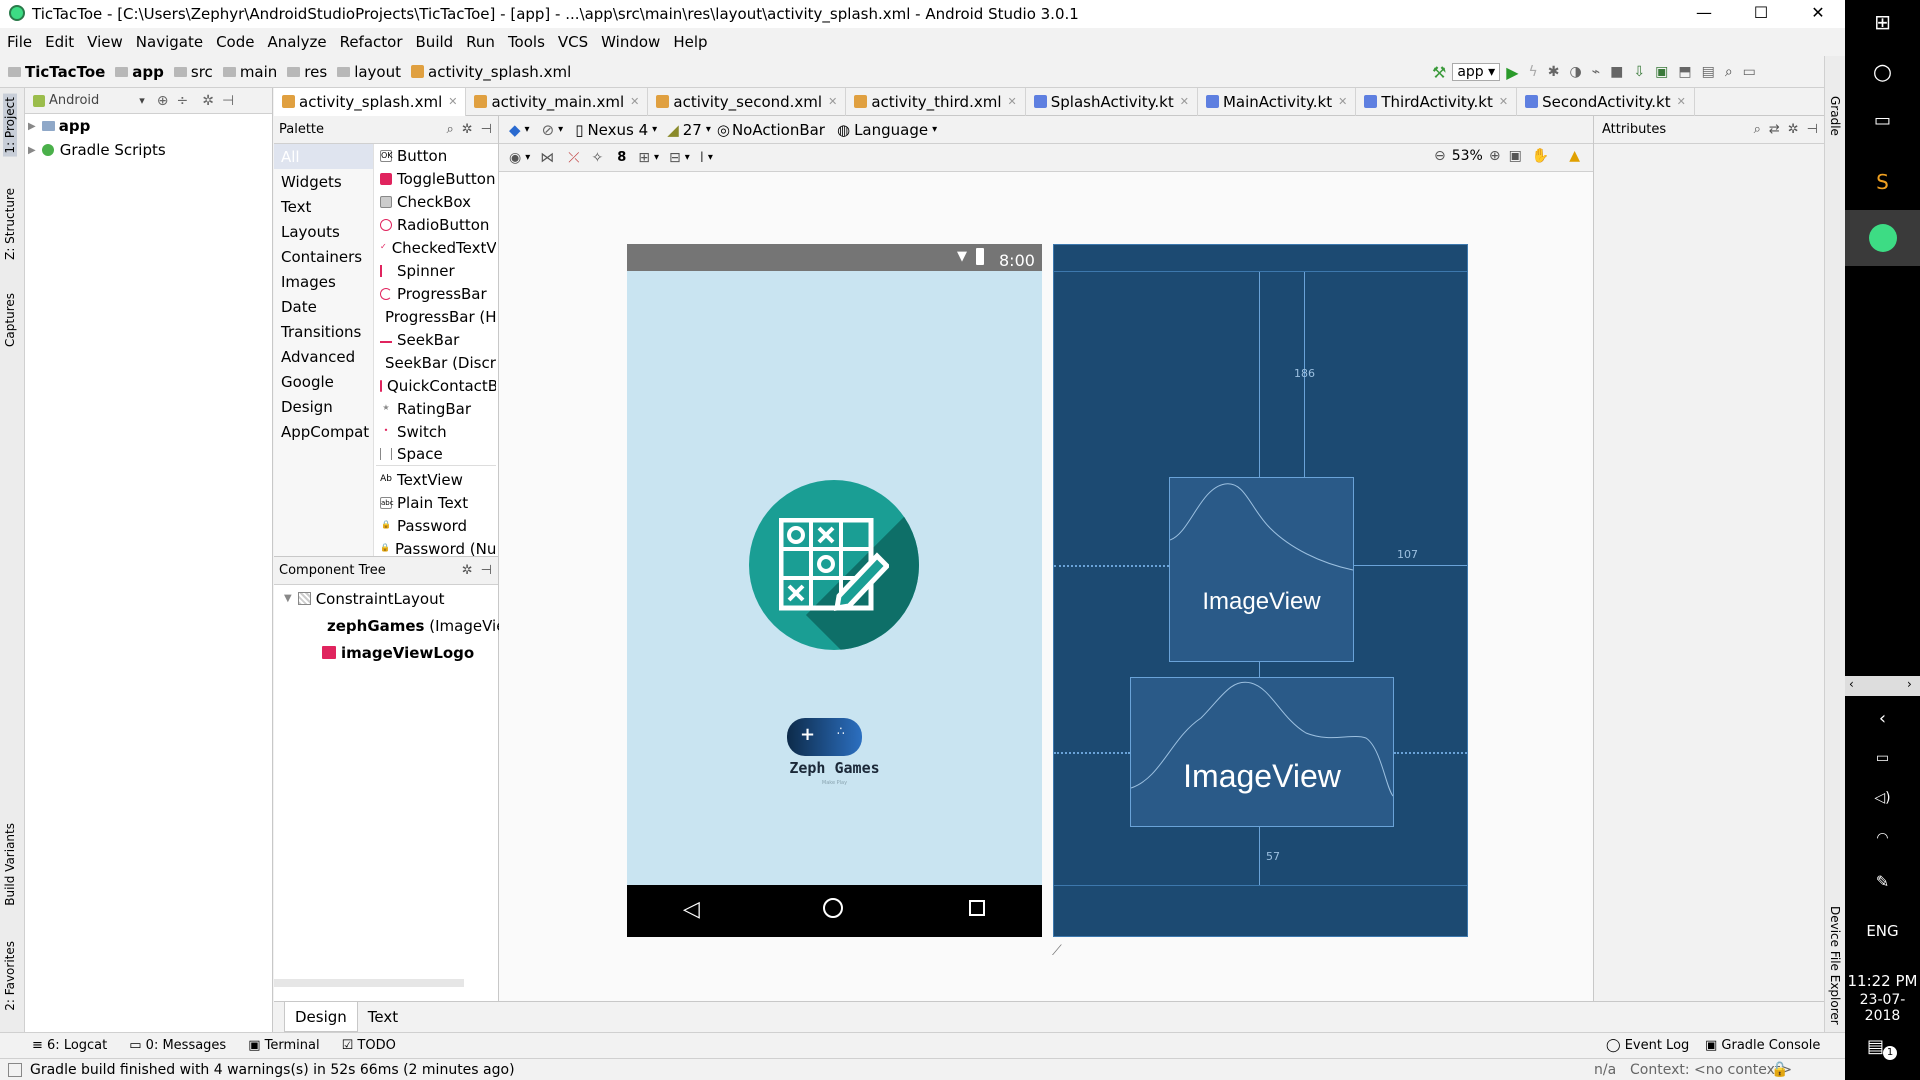  Describe the element at coordinates (1835, 116) in the screenshot. I see `gradle-tool-tab: Gradle` at that location.